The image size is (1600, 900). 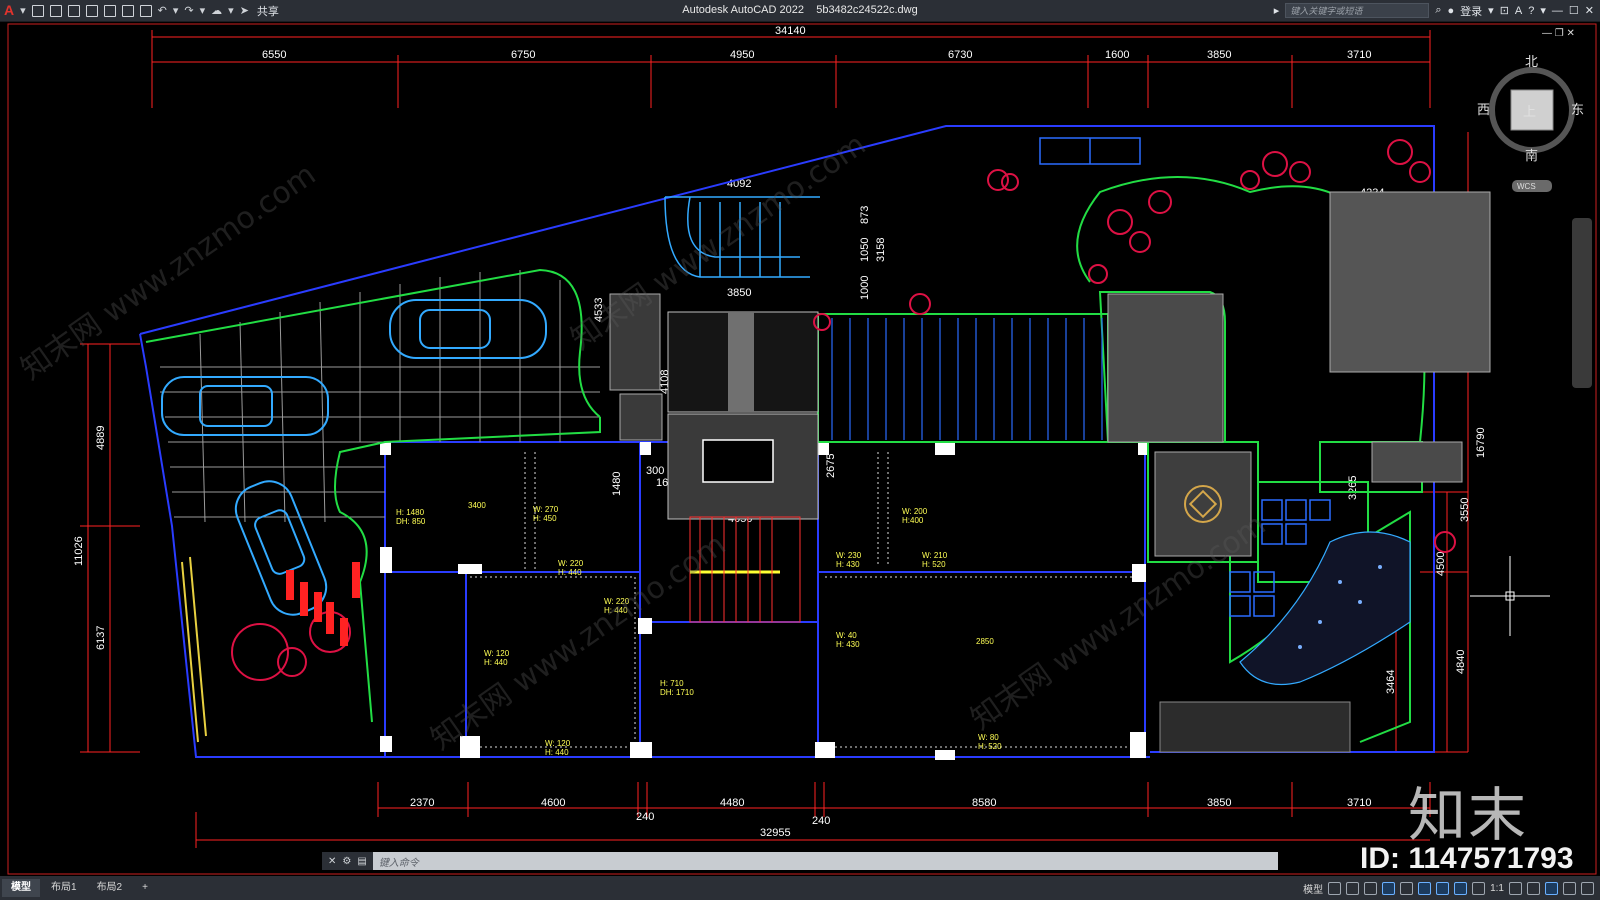 What do you see at coordinates (1117, 55) in the screenshot?
I see `dim-top: 1600` at bounding box center [1117, 55].